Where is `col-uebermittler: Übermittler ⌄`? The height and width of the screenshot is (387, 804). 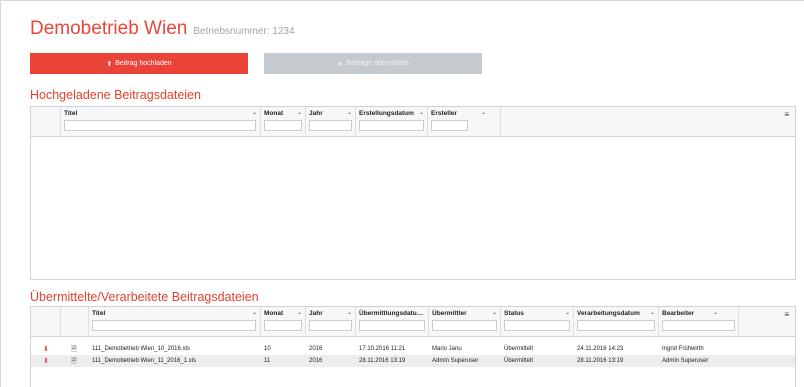 col-uebermittler: Übermittler ⌄ is located at coordinates (465, 322).